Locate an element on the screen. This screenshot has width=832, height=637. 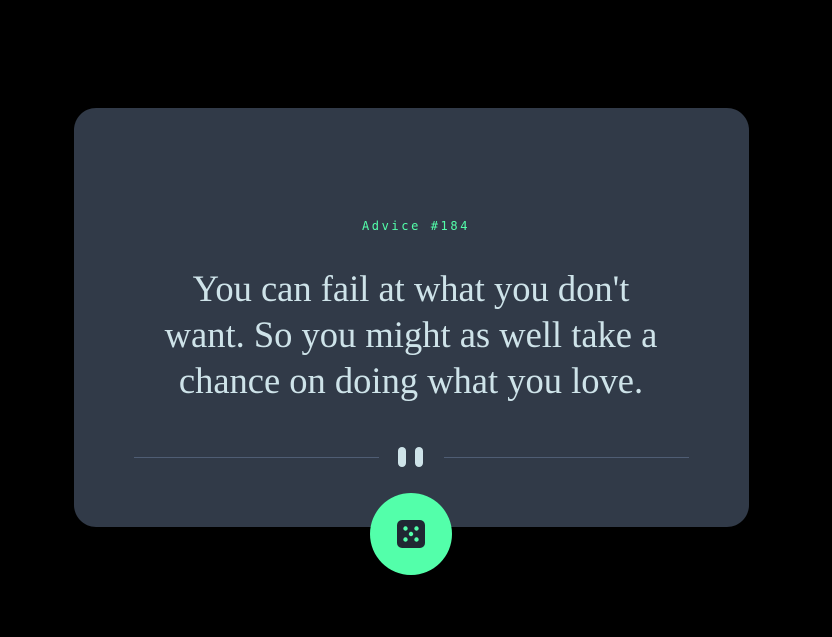
divider-line-right is located at coordinates (566, 457).